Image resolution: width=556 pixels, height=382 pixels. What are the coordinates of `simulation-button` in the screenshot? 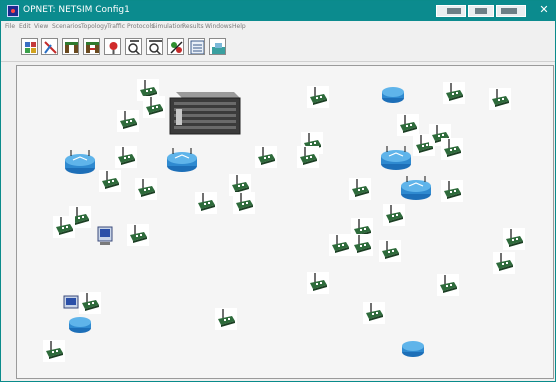 It's located at (175, 46).